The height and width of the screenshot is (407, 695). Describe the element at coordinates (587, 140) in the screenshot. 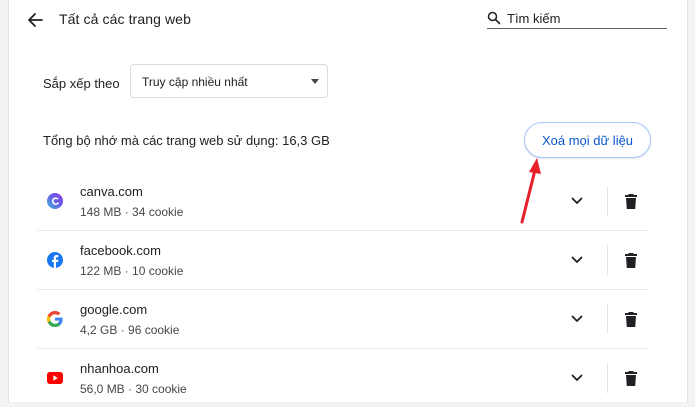

I see `clear-all-data-button: Xoá mọi dữ liệu` at that location.